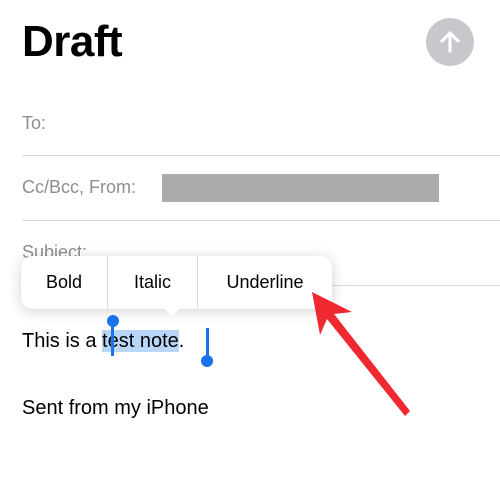 The height and width of the screenshot is (493, 500). I want to click on annotation-arrow-icon, so click(361, 354).